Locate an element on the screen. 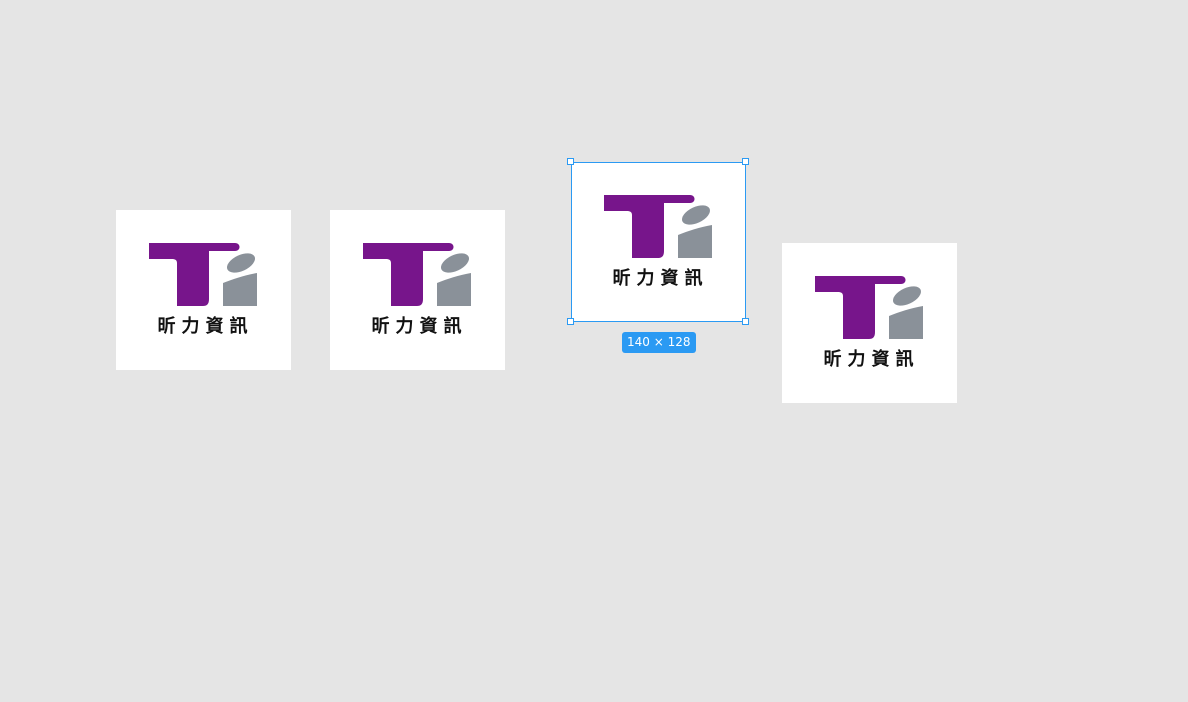  resize-handle-top-right is located at coordinates (745, 161).